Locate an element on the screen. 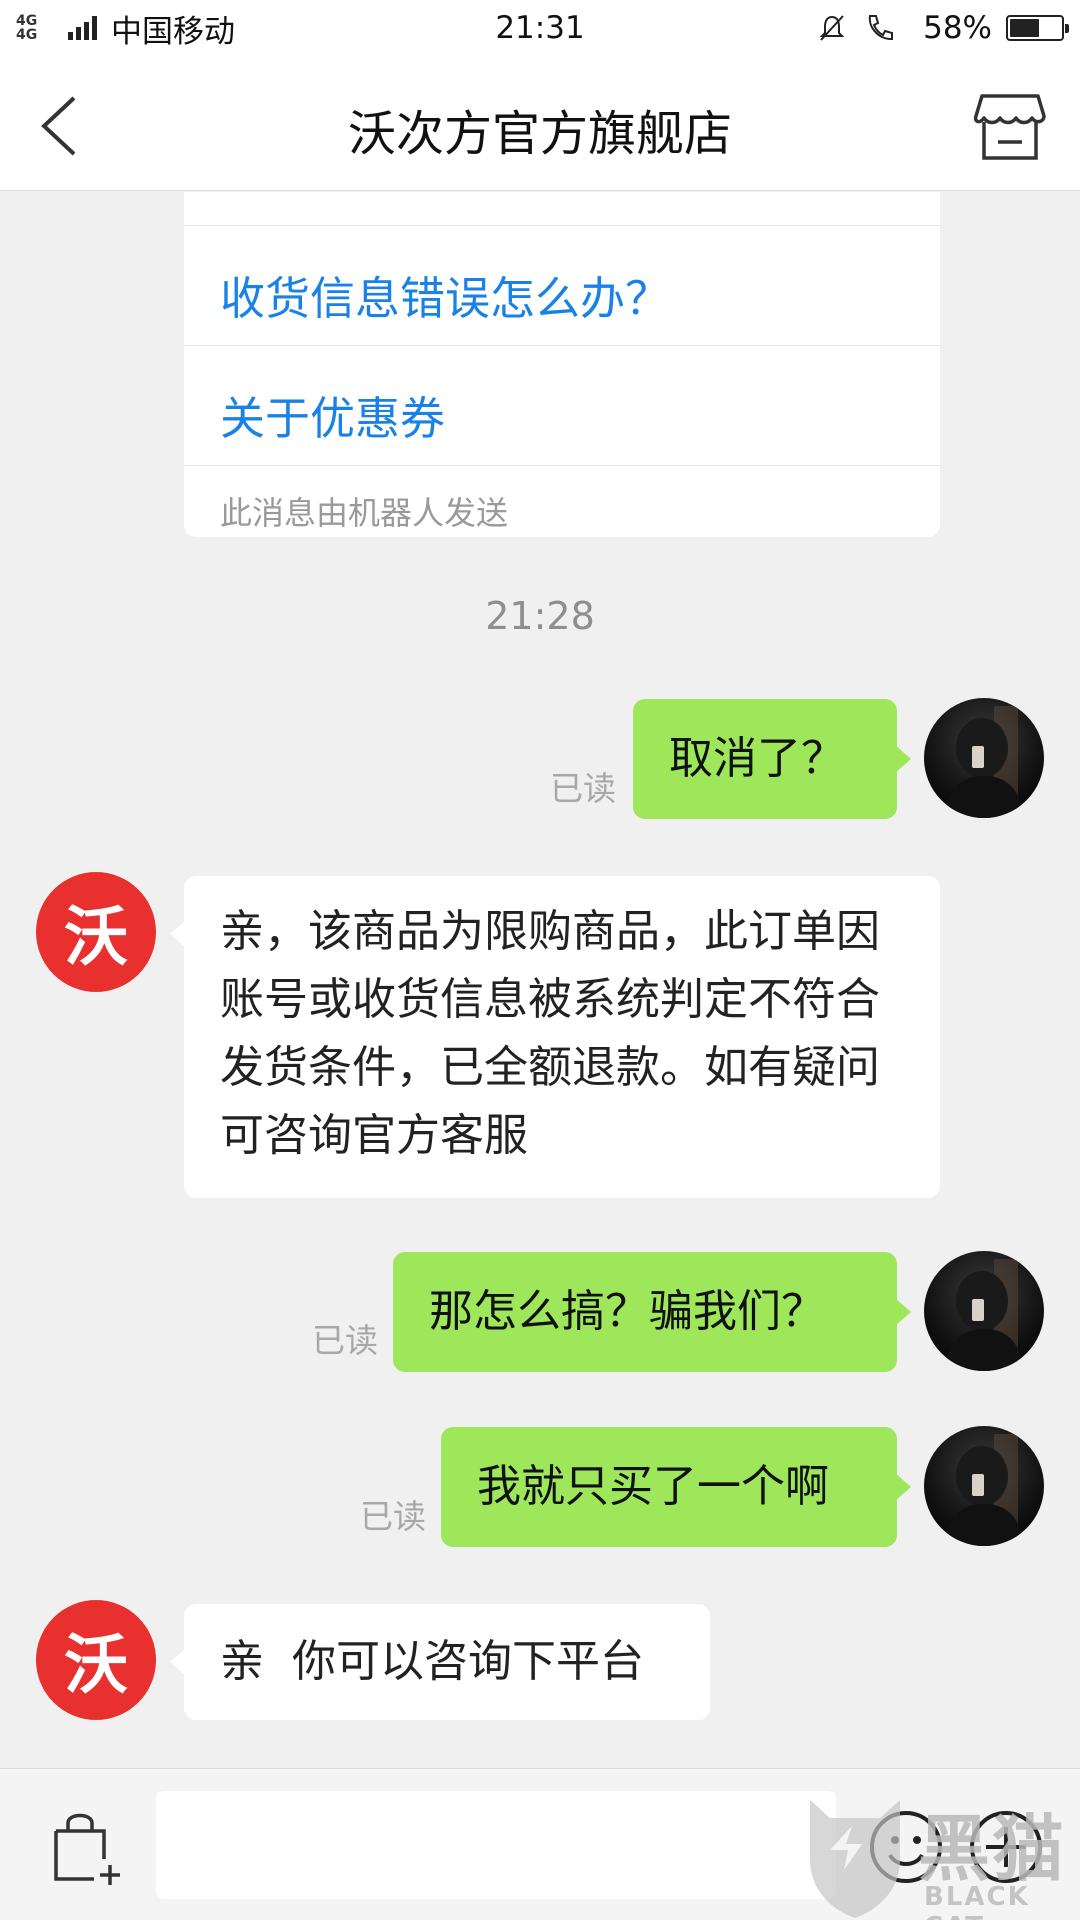 The height and width of the screenshot is (1920, 1080). chevron-left-icon is located at coordinates (58, 126).